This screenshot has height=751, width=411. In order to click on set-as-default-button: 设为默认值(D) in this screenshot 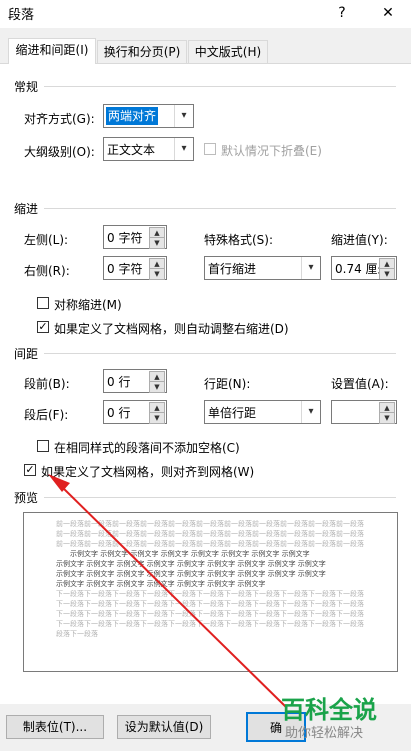, I will do `click(164, 727)`.